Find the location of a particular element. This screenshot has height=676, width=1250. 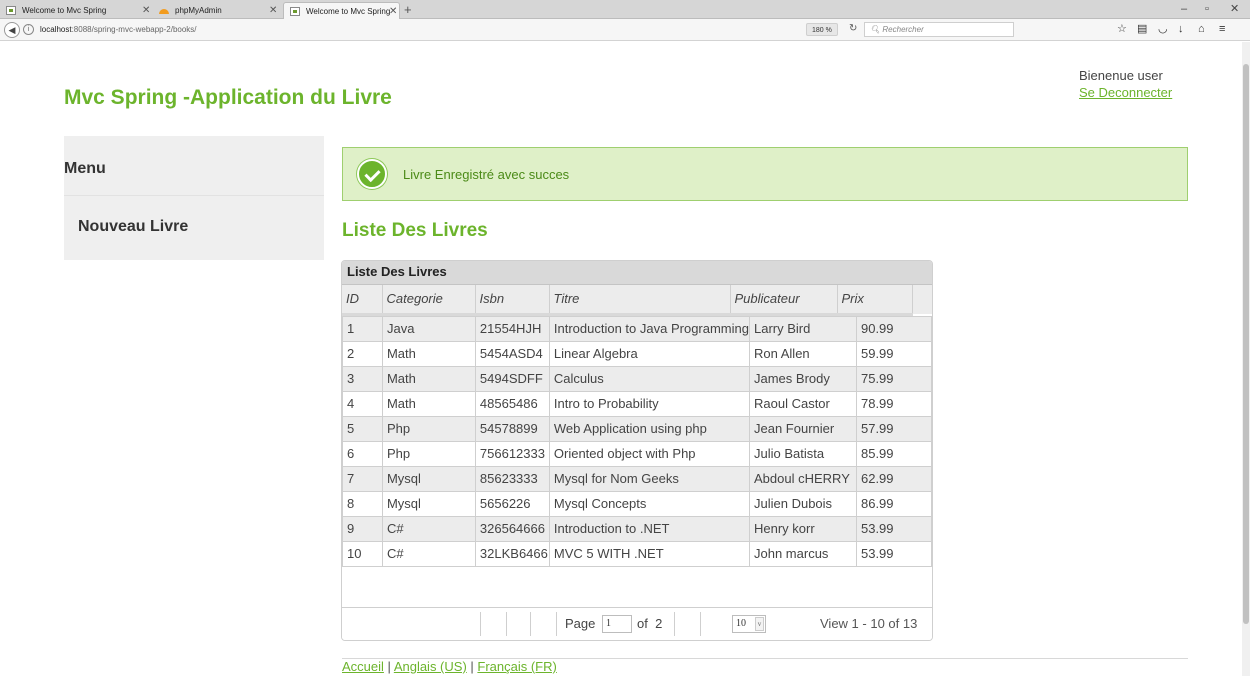

cell-id: 6 is located at coordinates (362, 453).